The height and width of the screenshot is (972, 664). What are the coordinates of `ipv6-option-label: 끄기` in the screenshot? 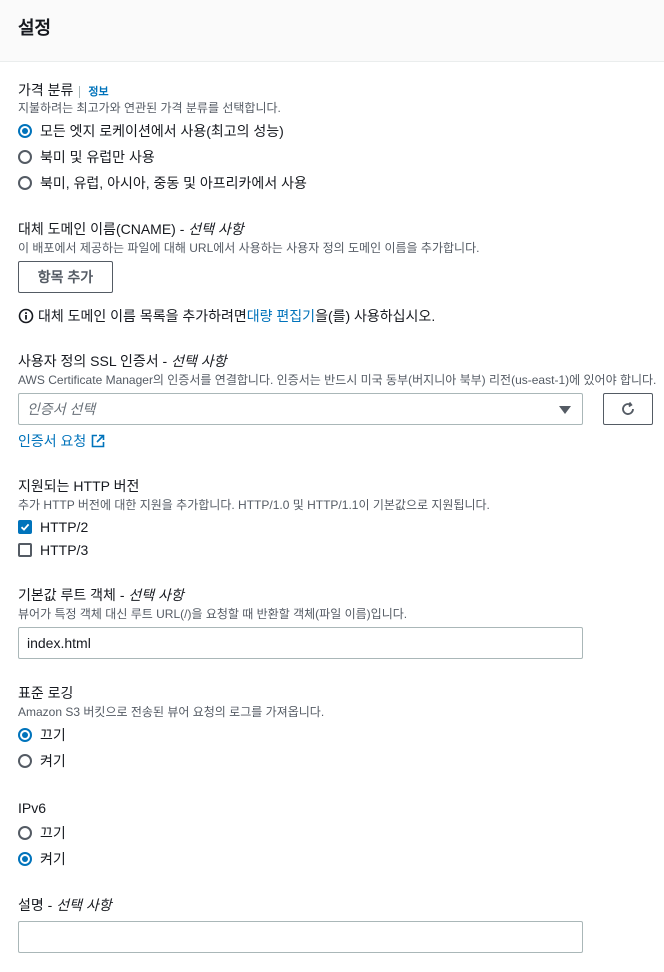 It's located at (53, 833).